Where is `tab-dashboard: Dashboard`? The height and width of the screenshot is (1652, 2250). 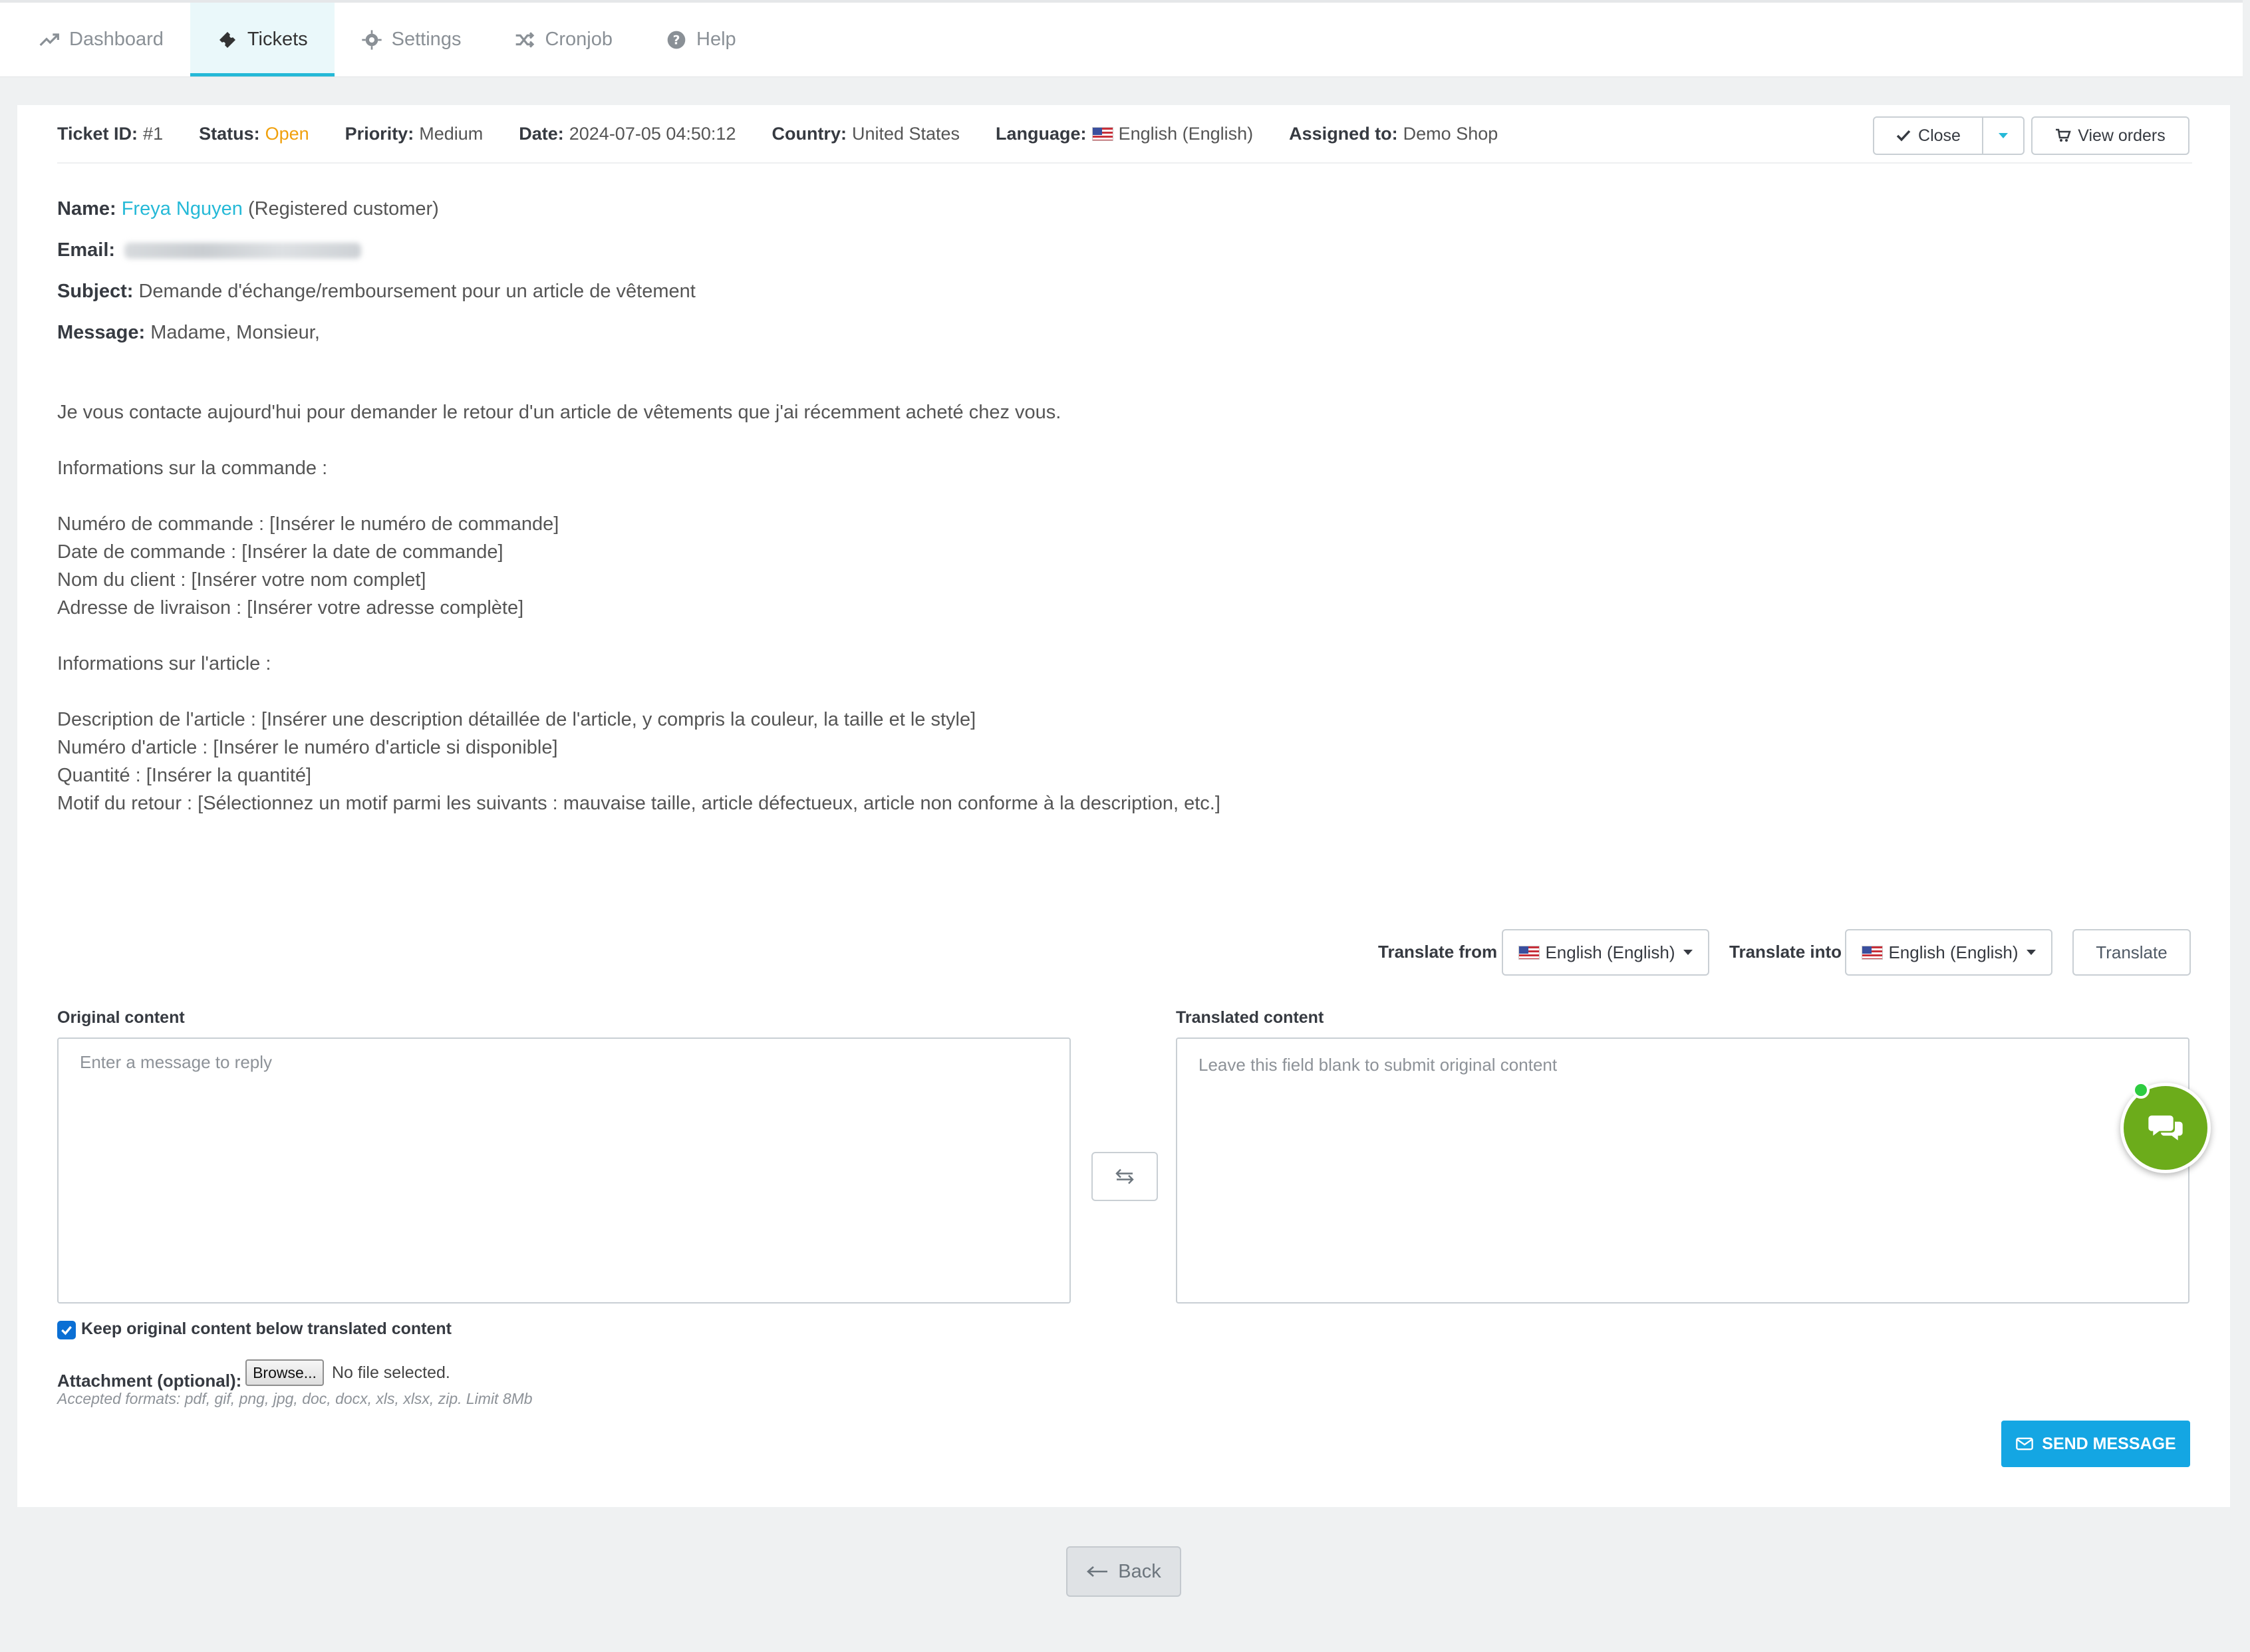 tab-dashboard: Dashboard is located at coordinates (101, 39).